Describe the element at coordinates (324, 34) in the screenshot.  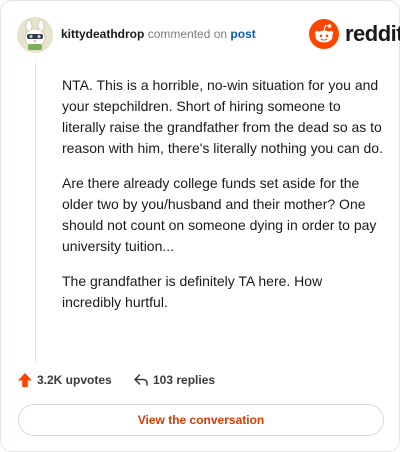
I see `reddit-logo-icon` at that location.